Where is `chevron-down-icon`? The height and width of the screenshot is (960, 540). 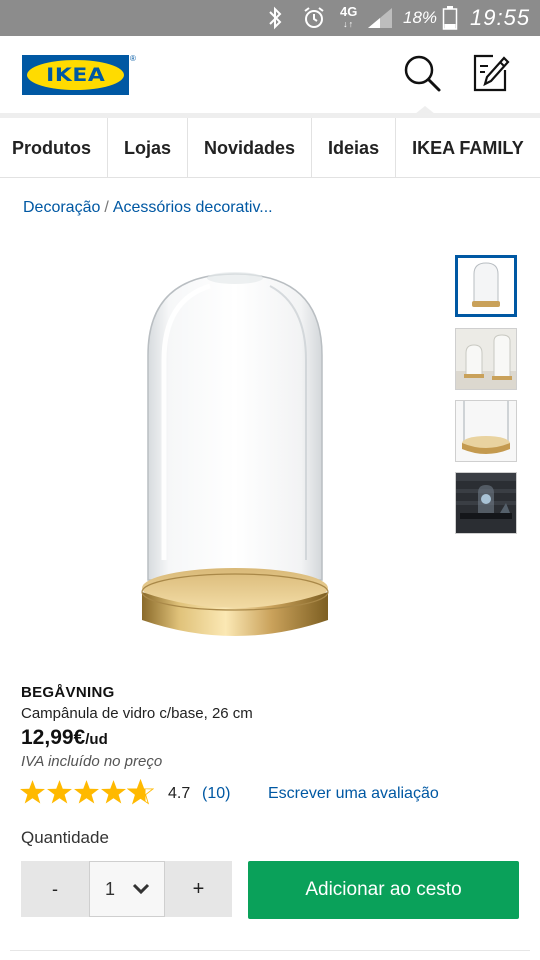 chevron-down-icon is located at coordinates (141, 889).